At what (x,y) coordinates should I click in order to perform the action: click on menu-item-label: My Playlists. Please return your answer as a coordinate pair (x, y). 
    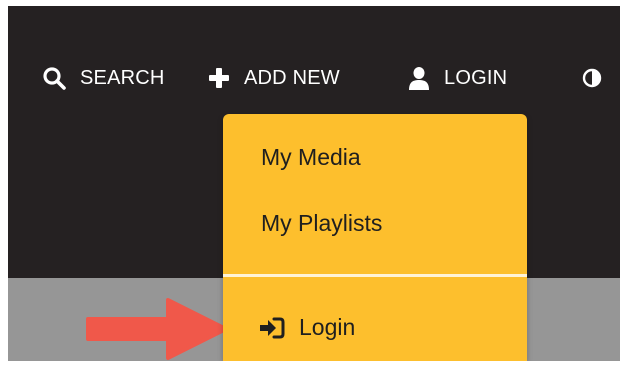
    Looking at the image, I should click on (322, 223).